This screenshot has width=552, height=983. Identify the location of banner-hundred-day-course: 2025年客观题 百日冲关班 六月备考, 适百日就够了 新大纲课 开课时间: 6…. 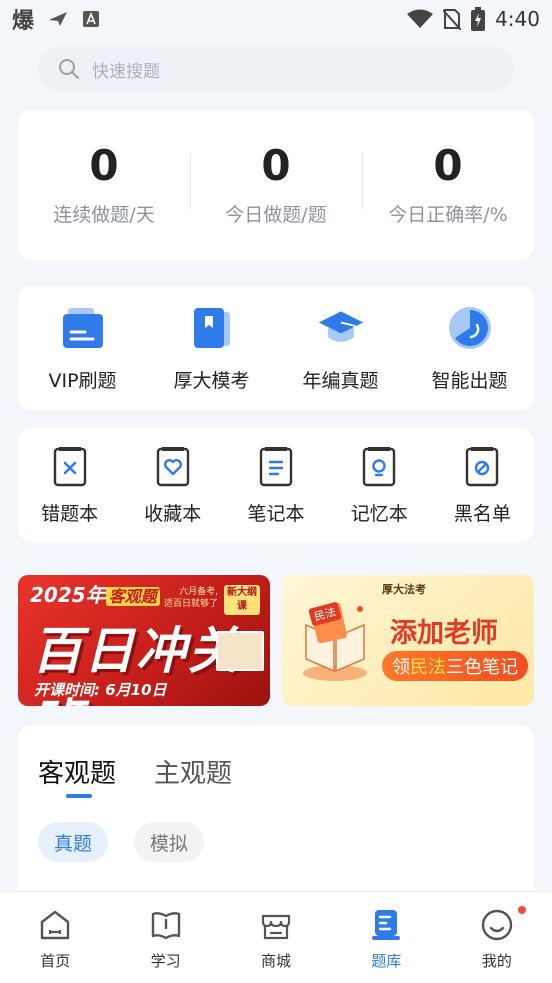
(144, 640).